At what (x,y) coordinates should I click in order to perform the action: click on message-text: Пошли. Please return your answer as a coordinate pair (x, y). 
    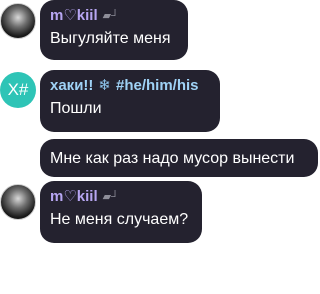
    Looking at the image, I should click on (76, 108).